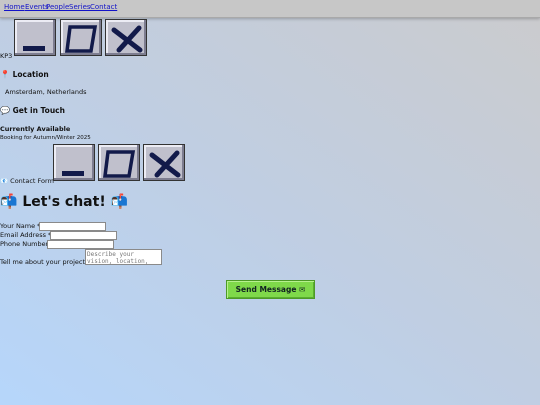  What do you see at coordinates (45, 262) in the screenshot?
I see `project-label: Tell me about your project *` at bounding box center [45, 262].